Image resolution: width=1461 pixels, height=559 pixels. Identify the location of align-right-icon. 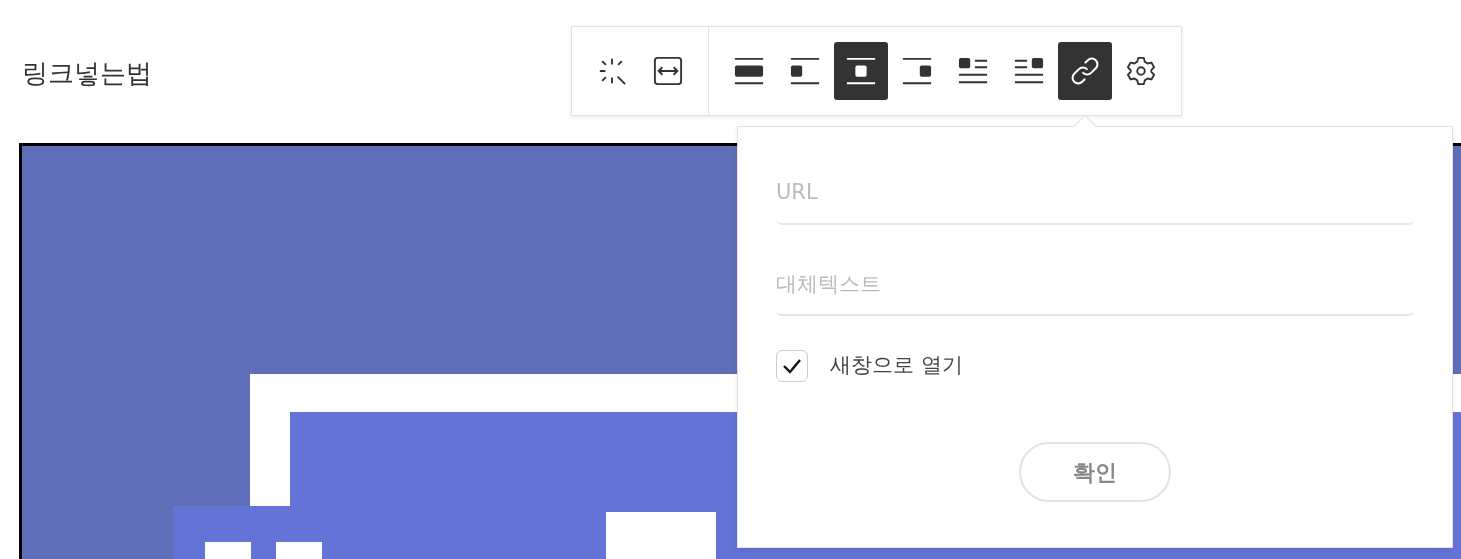
(917, 71).